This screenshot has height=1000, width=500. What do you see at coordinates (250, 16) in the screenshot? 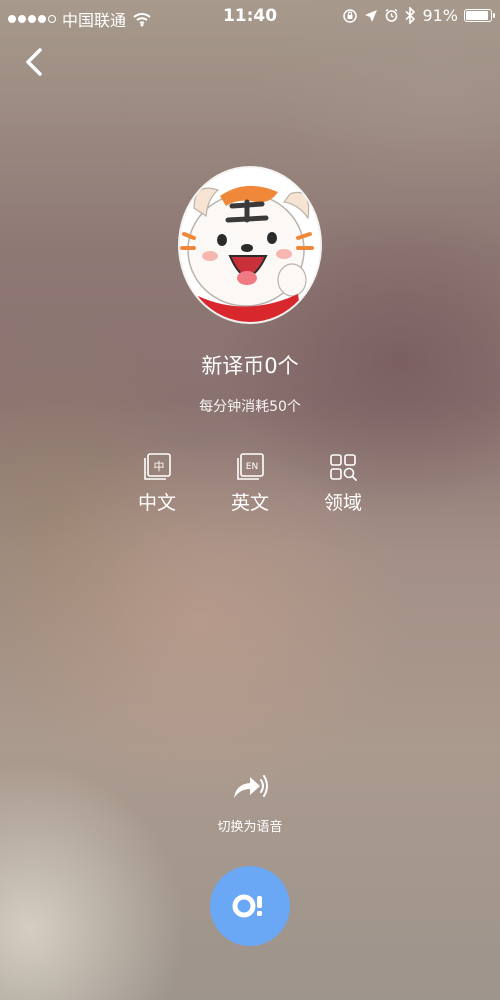
I see `status-bar: 中国联通 11:40 91%` at bounding box center [250, 16].